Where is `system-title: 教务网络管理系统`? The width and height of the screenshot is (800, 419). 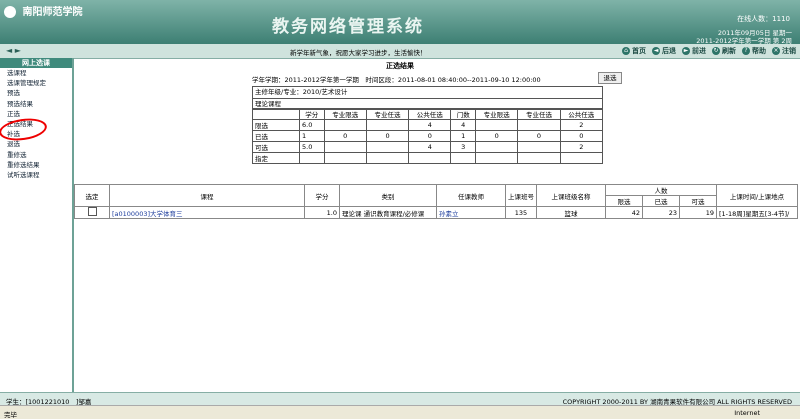
system-title: 教务网络管理系统 is located at coordinates (348, 27).